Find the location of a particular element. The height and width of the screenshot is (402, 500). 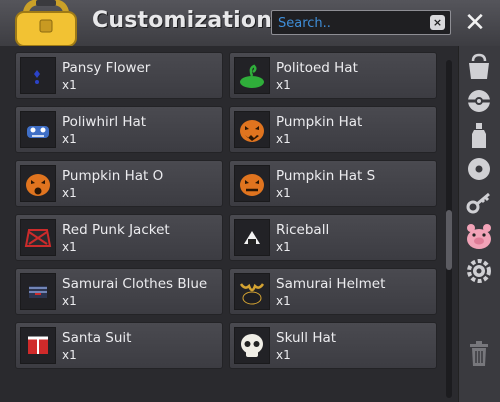

item-card: Red Punk Jacket x1 is located at coordinates (119, 237).